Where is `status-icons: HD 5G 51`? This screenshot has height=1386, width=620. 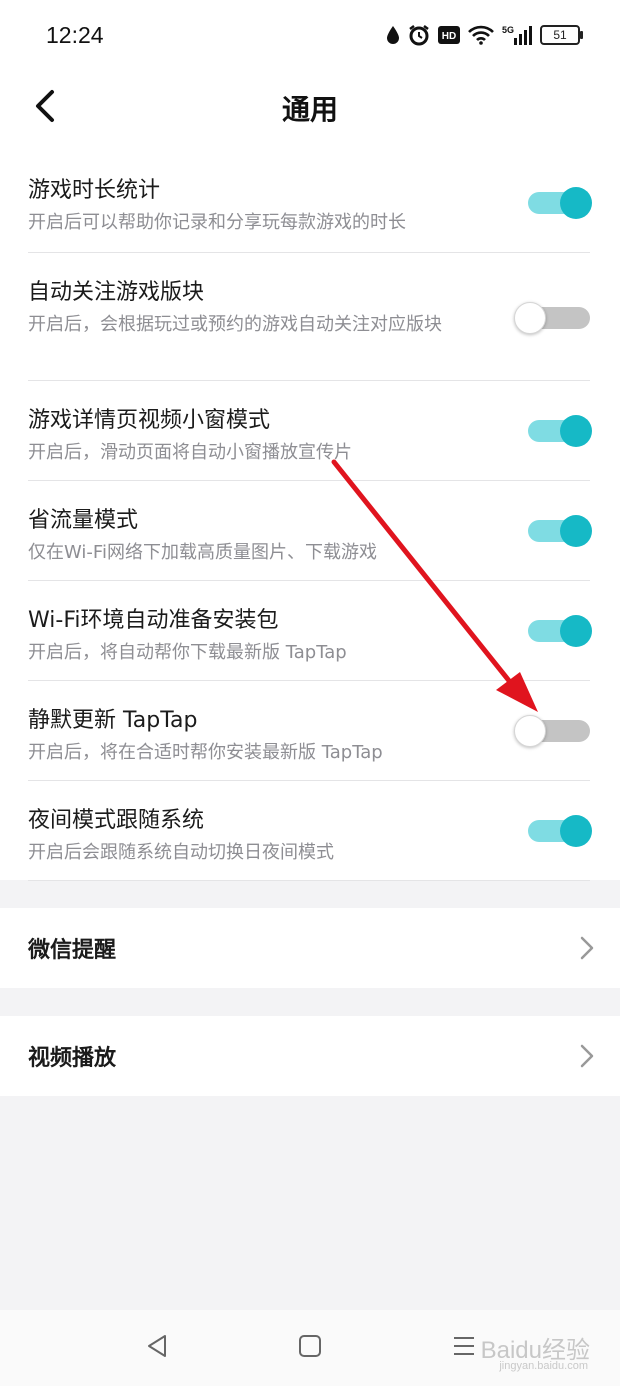
status-icons: HD 5G 51 is located at coordinates (484, 35).